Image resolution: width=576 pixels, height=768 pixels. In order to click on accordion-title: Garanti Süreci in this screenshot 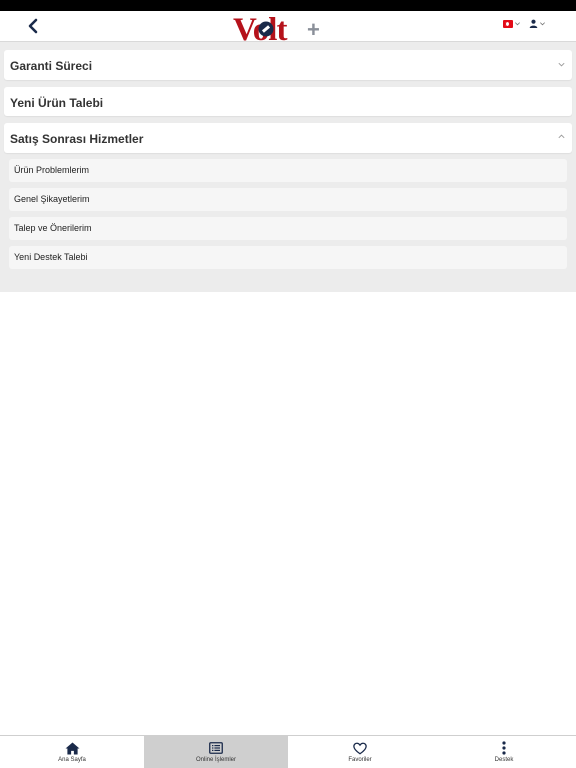, I will do `click(51, 66)`.